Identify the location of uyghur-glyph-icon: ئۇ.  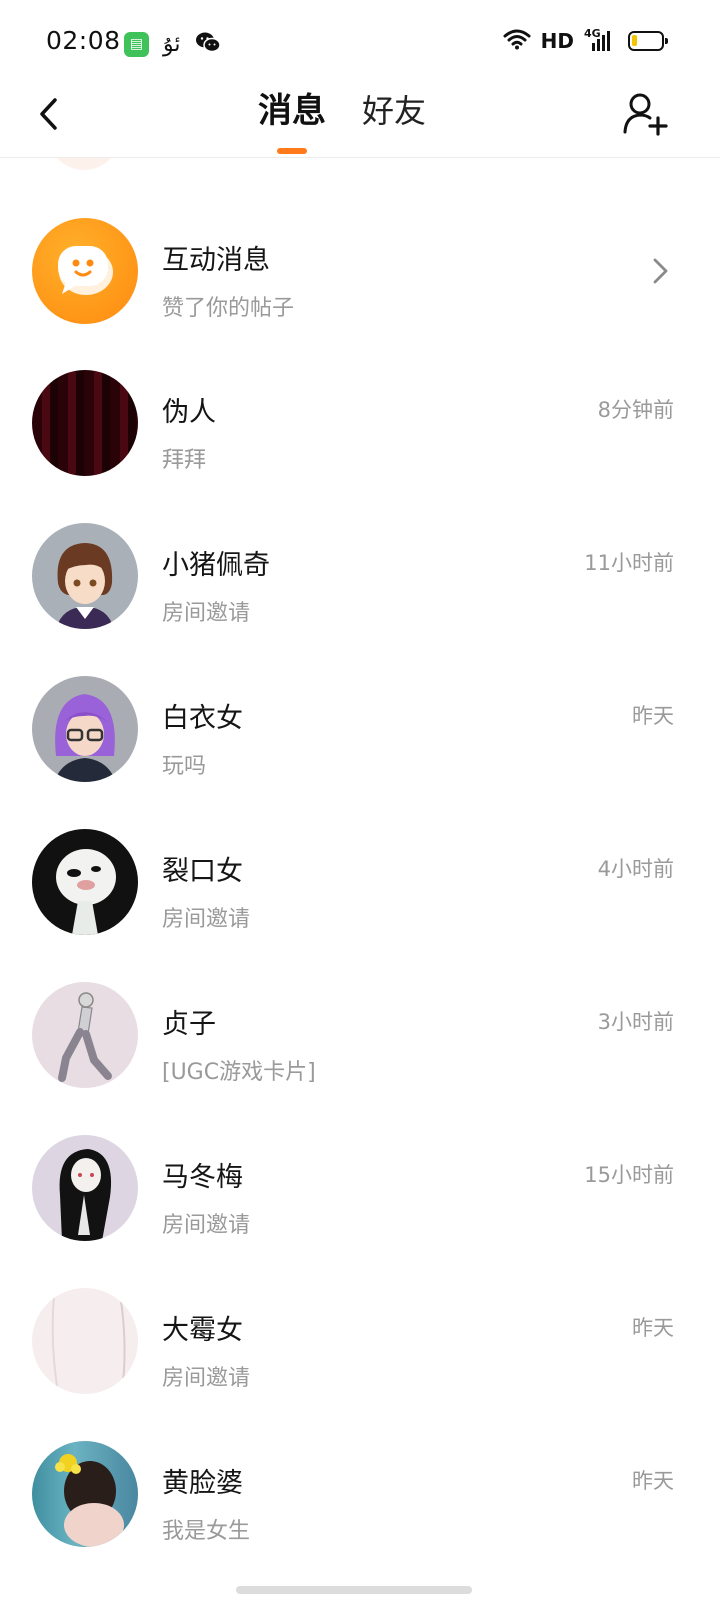
(172, 44).